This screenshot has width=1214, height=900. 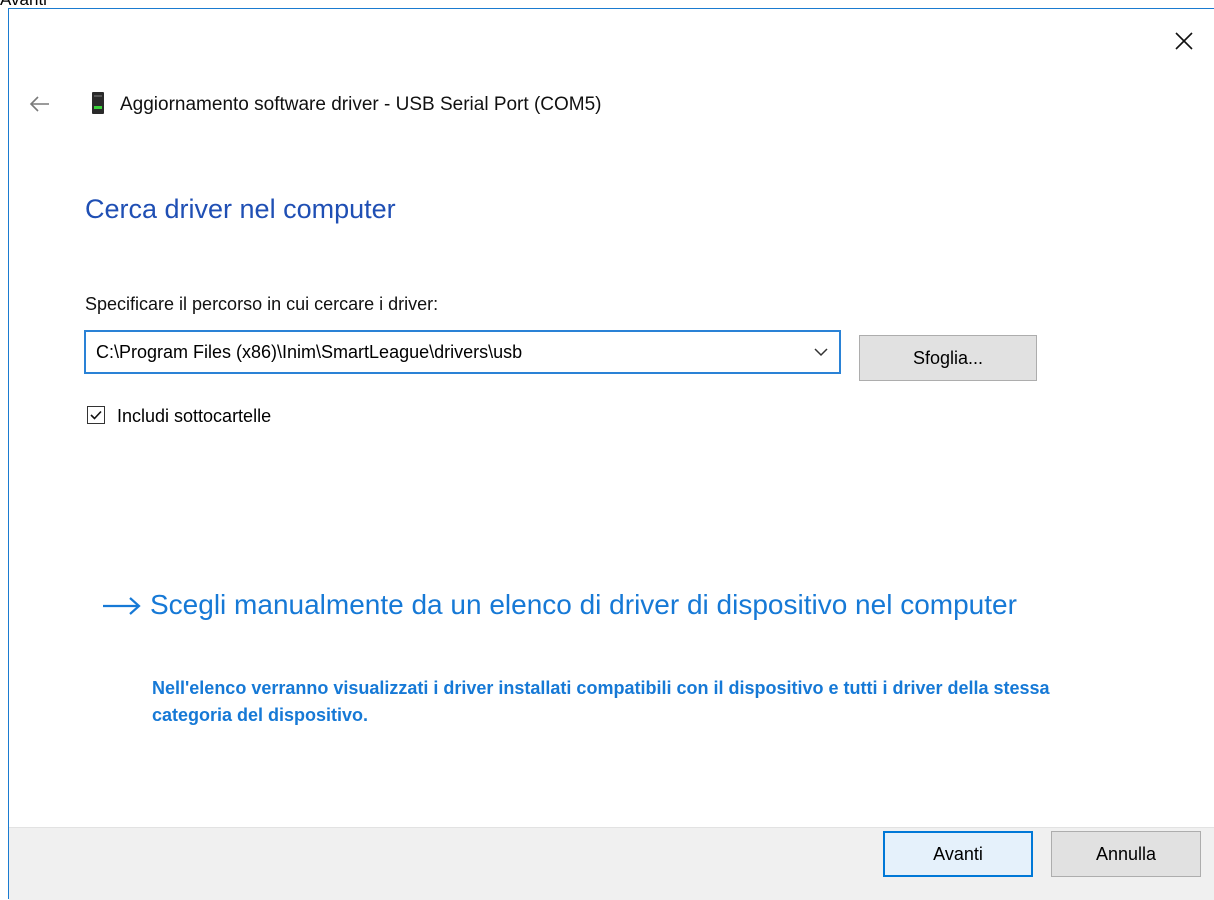 I want to click on include-subfolders-checkbox, so click(x=96, y=415).